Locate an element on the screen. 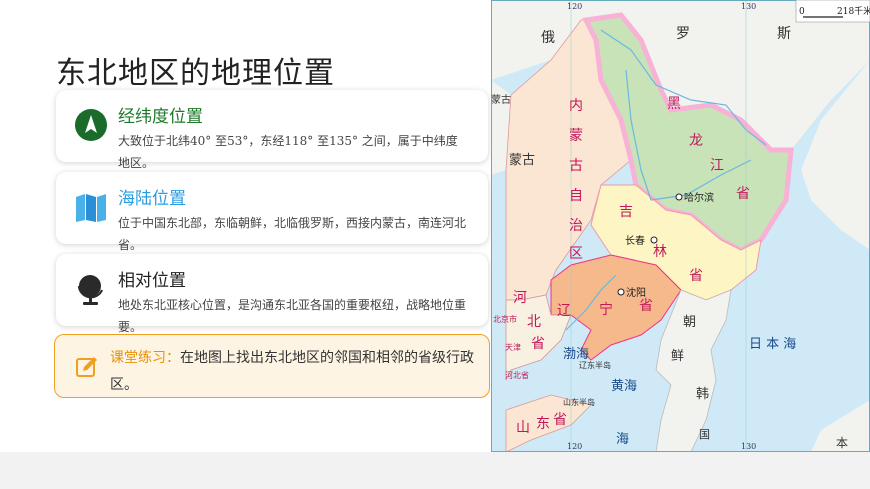 The width and height of the screenshot is (870, 489). province-label: 内 is located at coordinates (576, 106).